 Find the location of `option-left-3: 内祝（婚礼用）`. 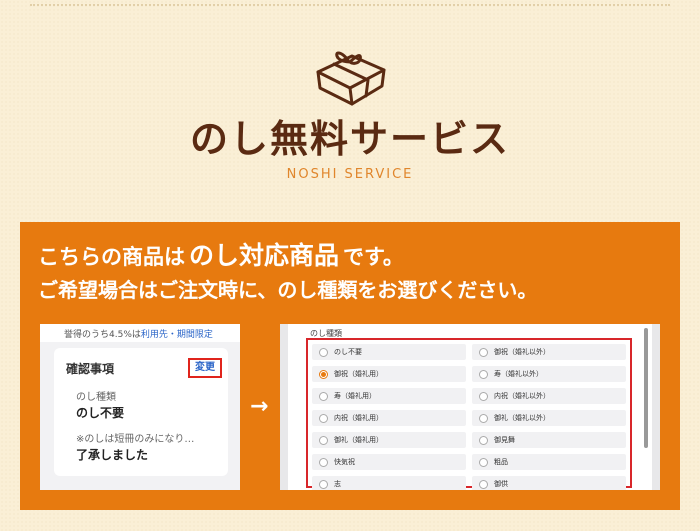

option-left-3: 内祝（婚礼用） is located at coordinates (389, 418).